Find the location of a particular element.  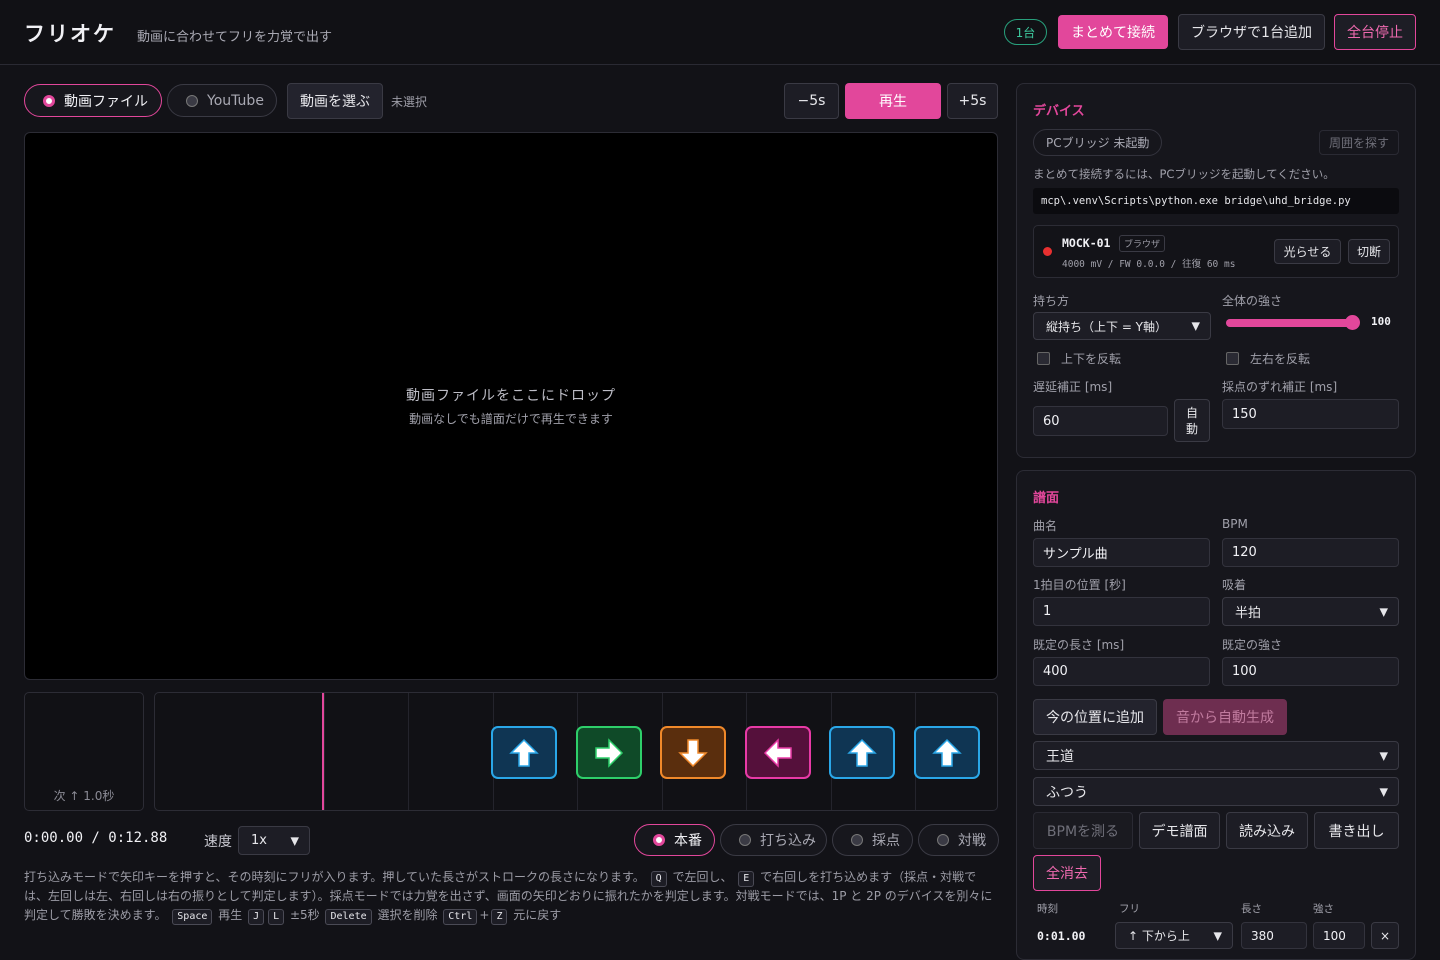

score-offset-input: 150 is located at coordinates (1310, 414).